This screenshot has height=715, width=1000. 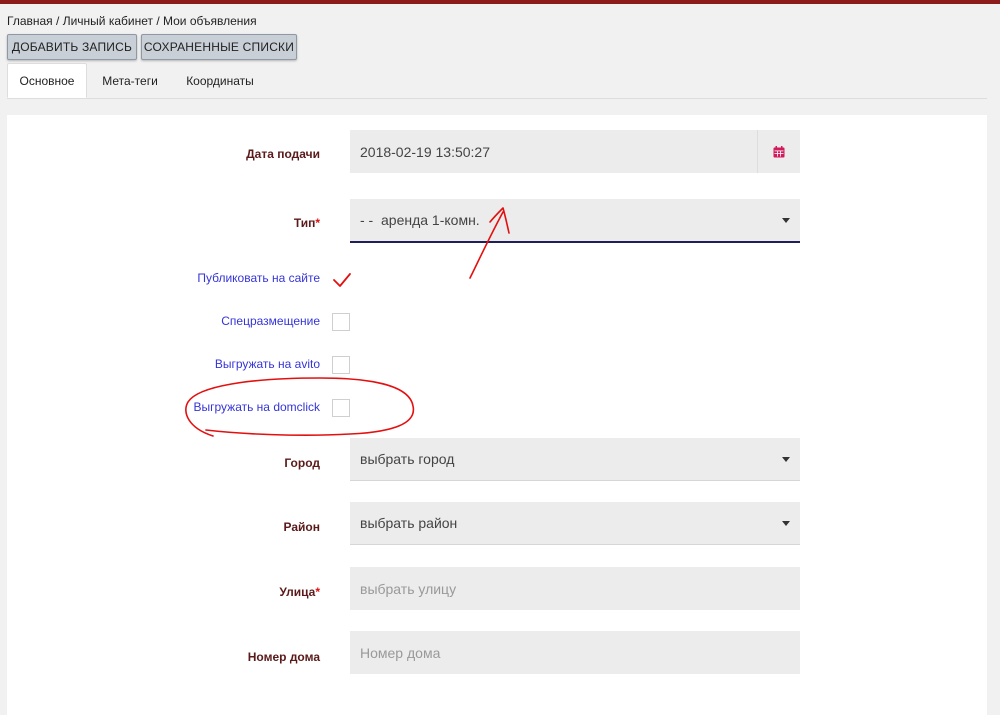 I want to click on tab-coordinates: Координаты, so click(x=220, y=80).